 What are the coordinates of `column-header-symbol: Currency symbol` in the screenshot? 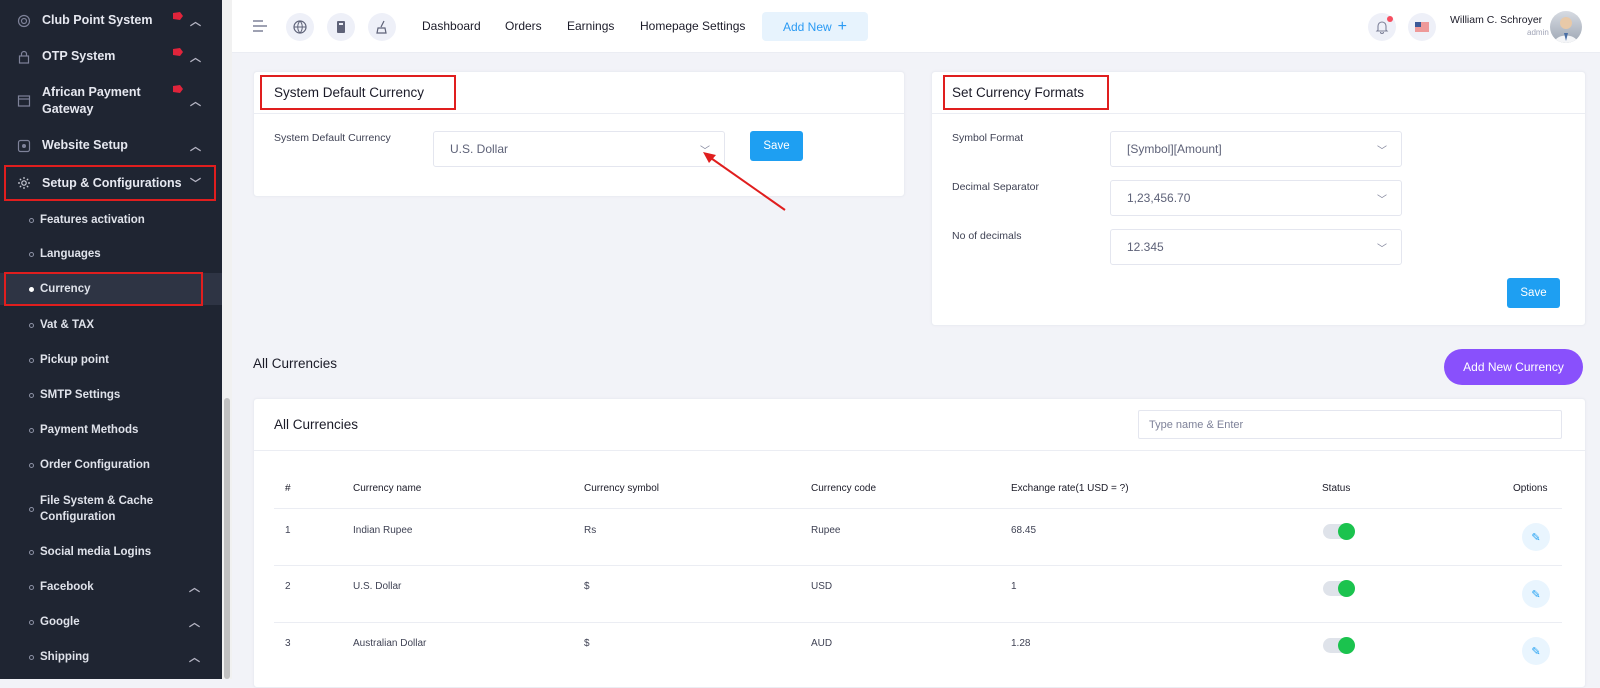 It's located at (622, 488).